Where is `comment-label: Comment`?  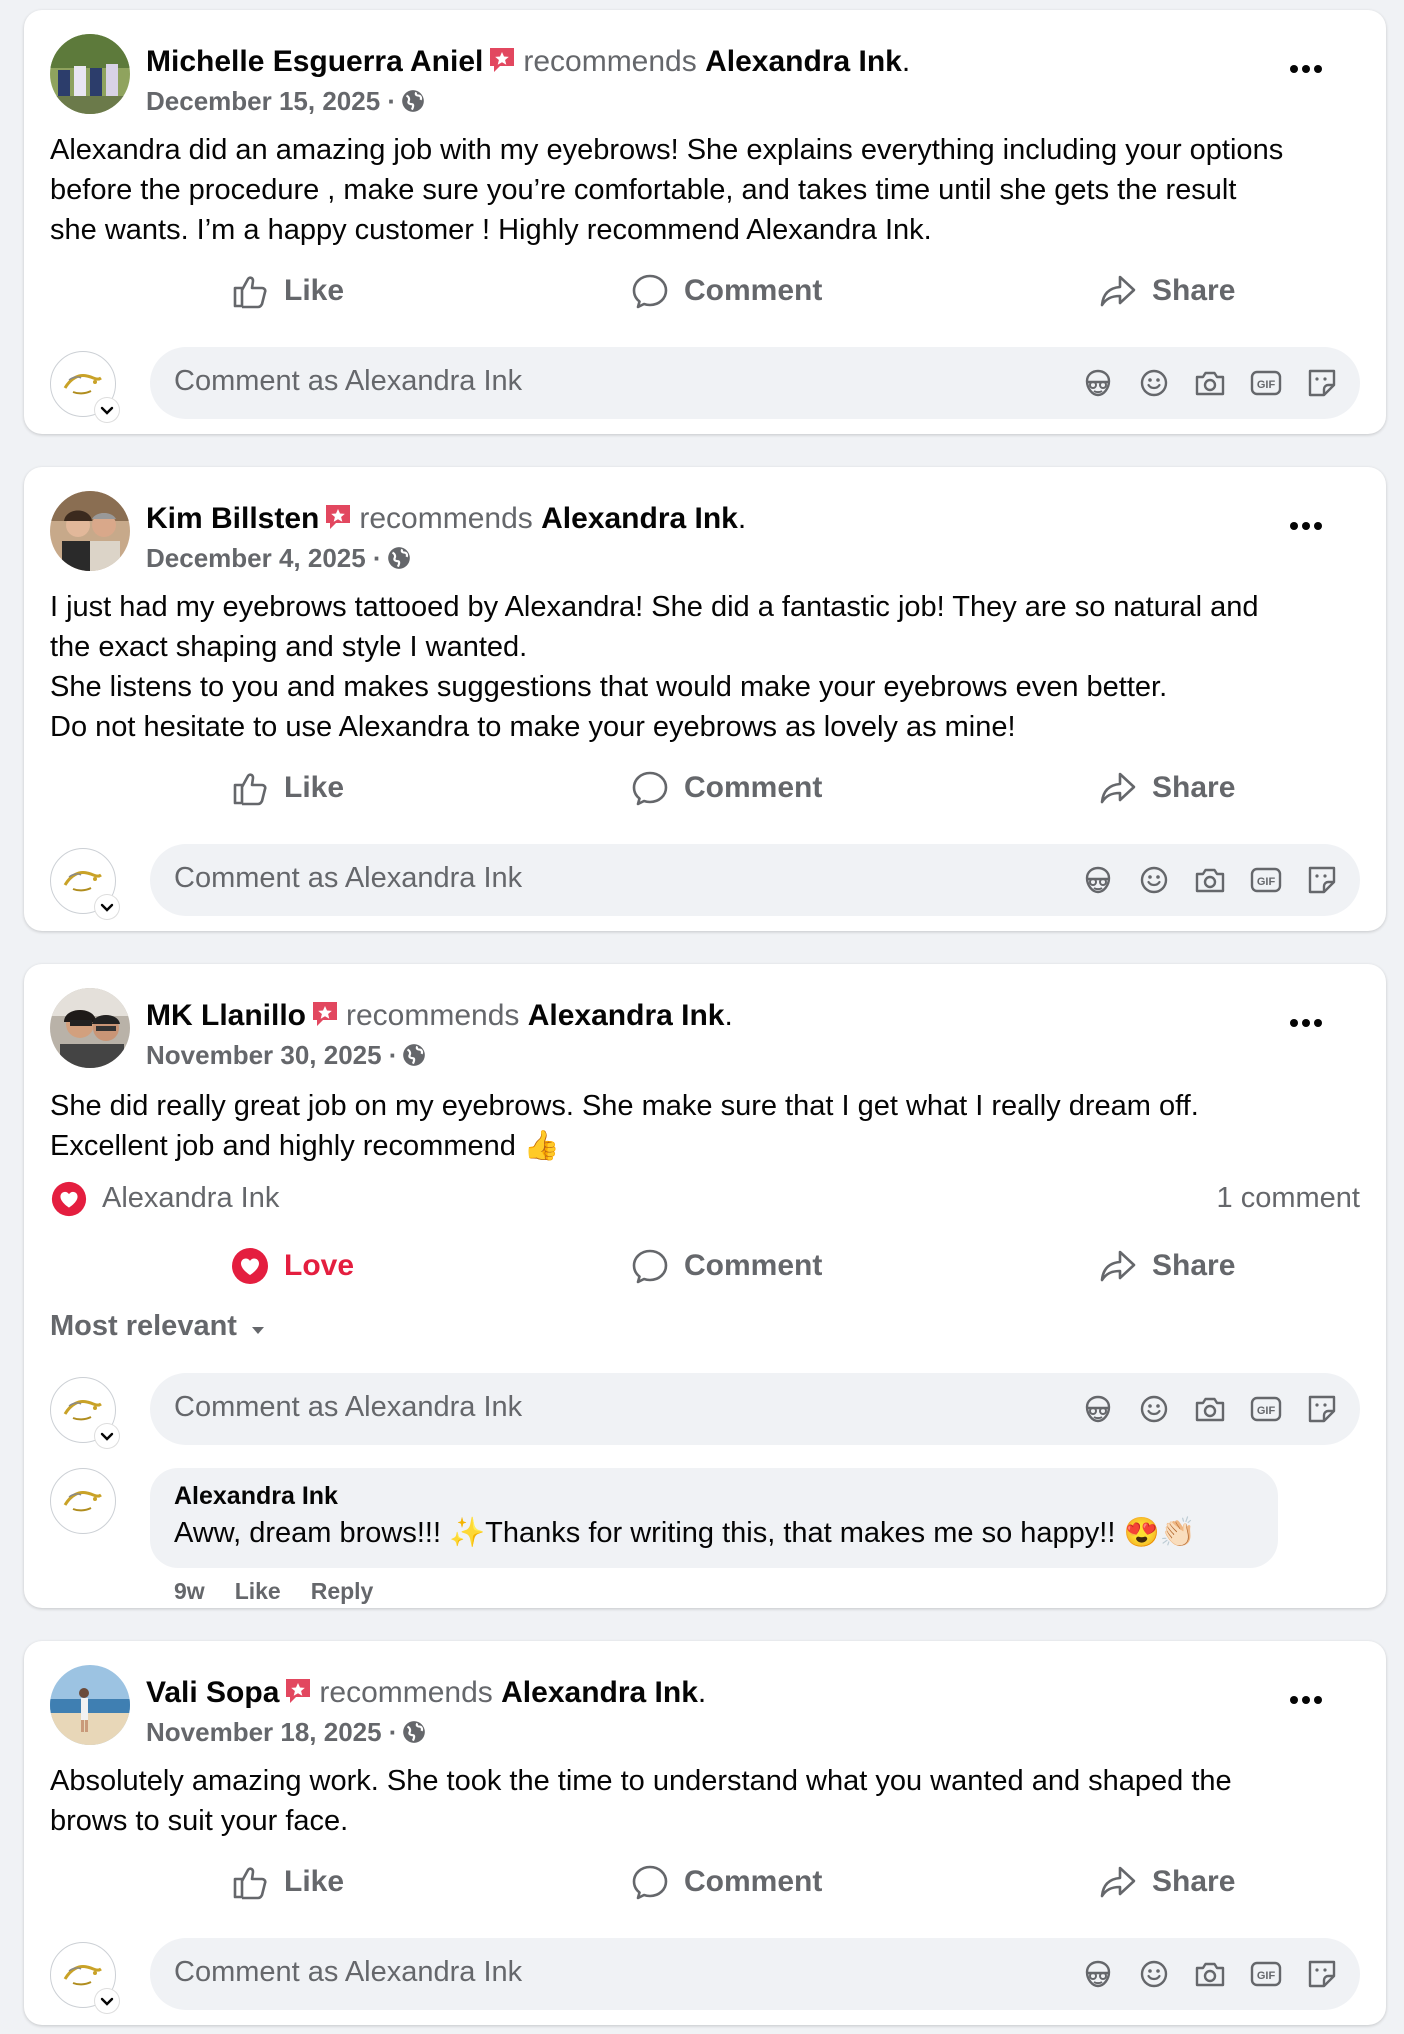
comment-label: Comment is located at coordinates (753, 787).